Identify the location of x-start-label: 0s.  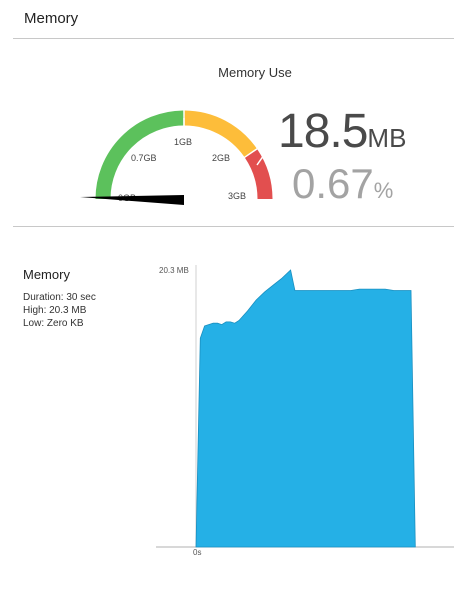
(197, 552).